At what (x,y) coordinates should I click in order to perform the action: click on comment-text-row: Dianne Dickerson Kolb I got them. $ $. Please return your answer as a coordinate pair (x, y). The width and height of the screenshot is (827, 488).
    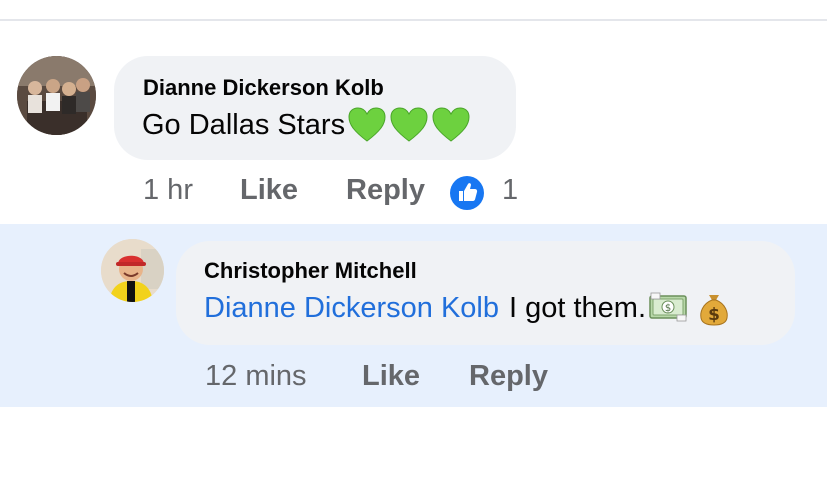
    Looking at the image, I should click on (467, 308).